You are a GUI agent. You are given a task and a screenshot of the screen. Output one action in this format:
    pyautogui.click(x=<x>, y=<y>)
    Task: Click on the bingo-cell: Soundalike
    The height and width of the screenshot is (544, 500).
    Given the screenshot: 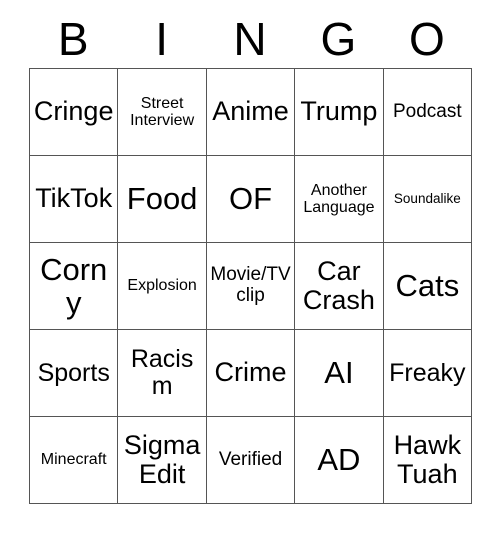 What is the action you would take?
    pyautogui.click(x=428, y=199)
    